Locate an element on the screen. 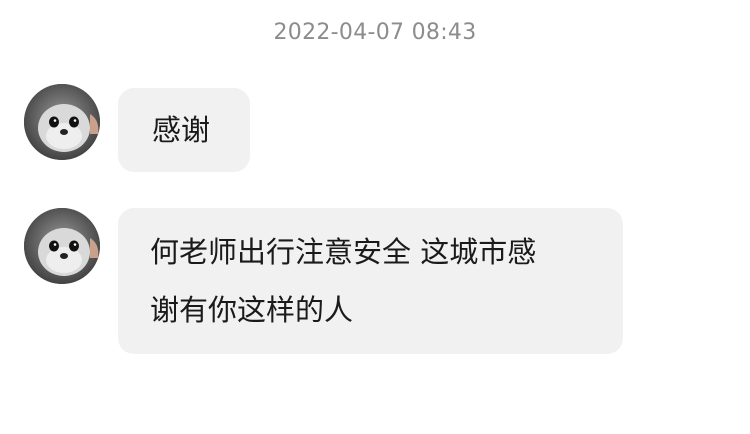 The image size is (750, 434). message-text: 感谢 is located at coordinates (181, 130).